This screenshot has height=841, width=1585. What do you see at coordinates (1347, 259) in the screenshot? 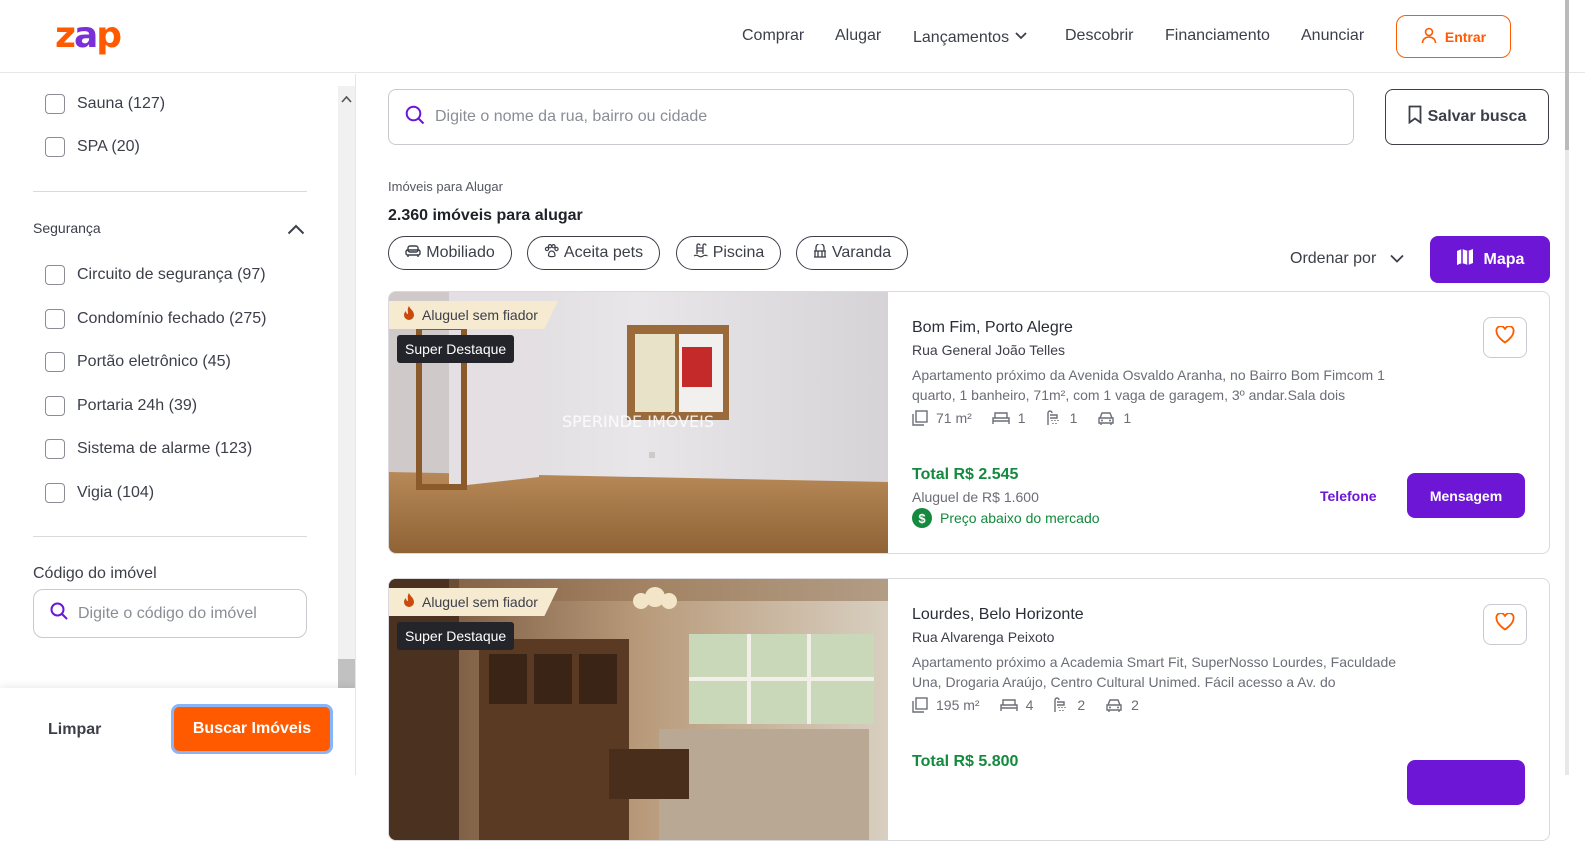
I see `order-by-dropdown: Ordenar por` at bounding box center [1347, 259].